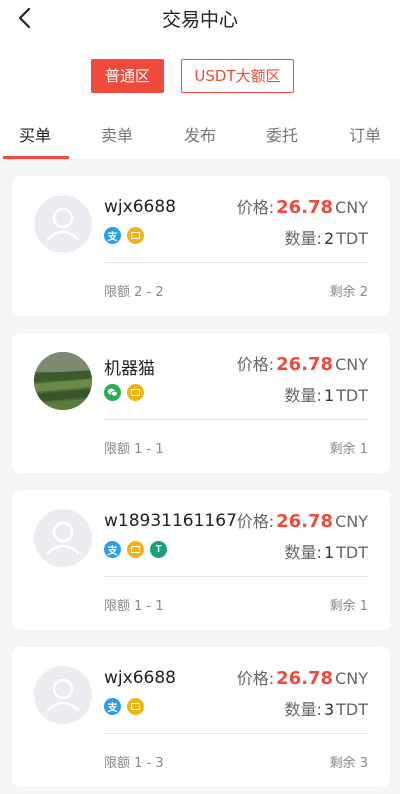 Image resolution: width=400 pixels, height=794 pixels. I want to click on seller-username: 机器猫, so click(129, 369).